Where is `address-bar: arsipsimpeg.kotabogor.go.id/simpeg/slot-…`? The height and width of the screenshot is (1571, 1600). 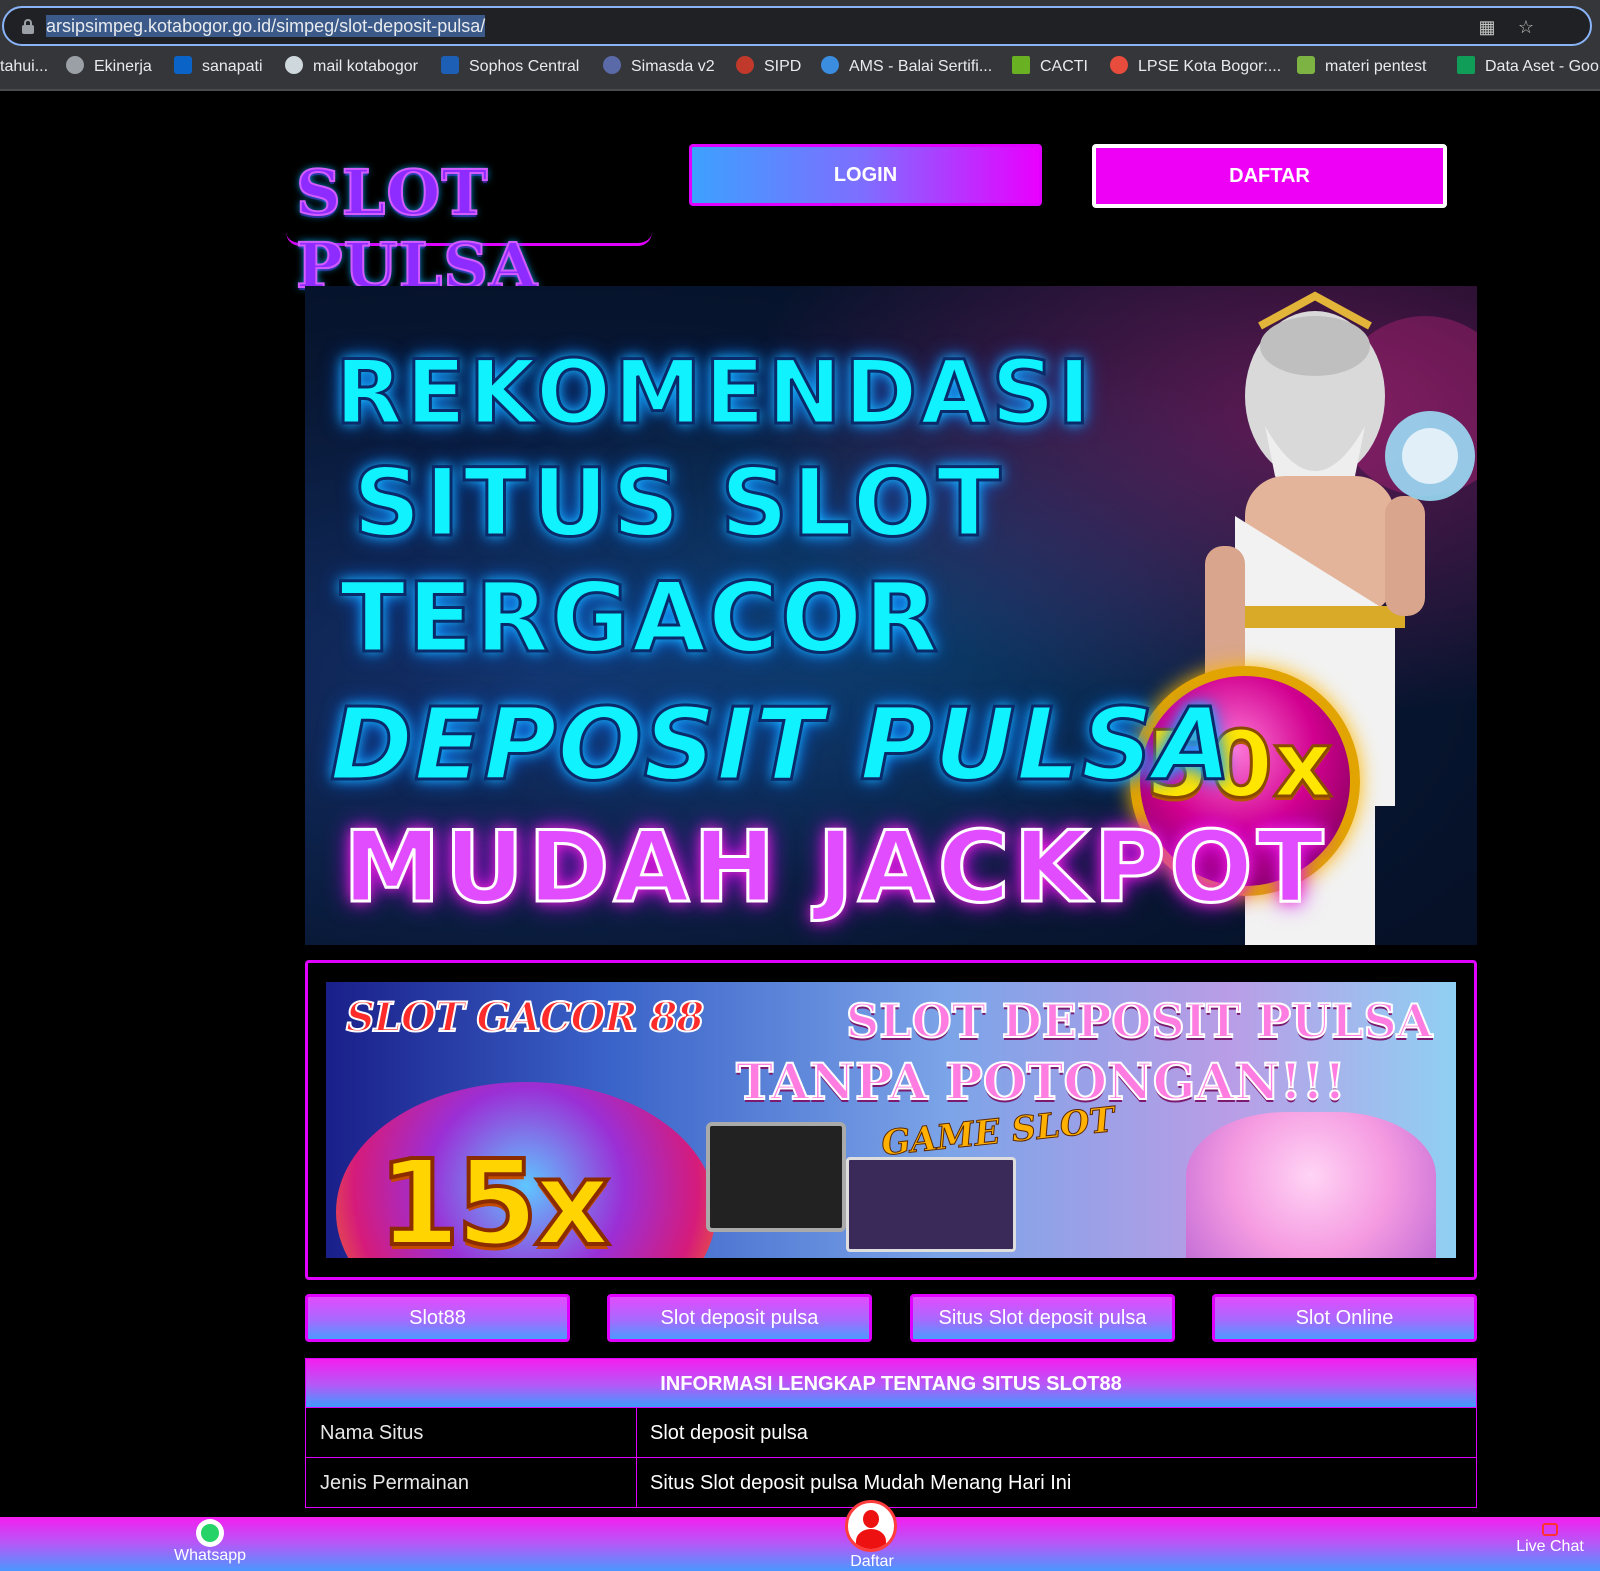
address-bar: arsipsimpeg.kotabogor.go.id/simpeg/slot-… is located at coordinates (797, 26).